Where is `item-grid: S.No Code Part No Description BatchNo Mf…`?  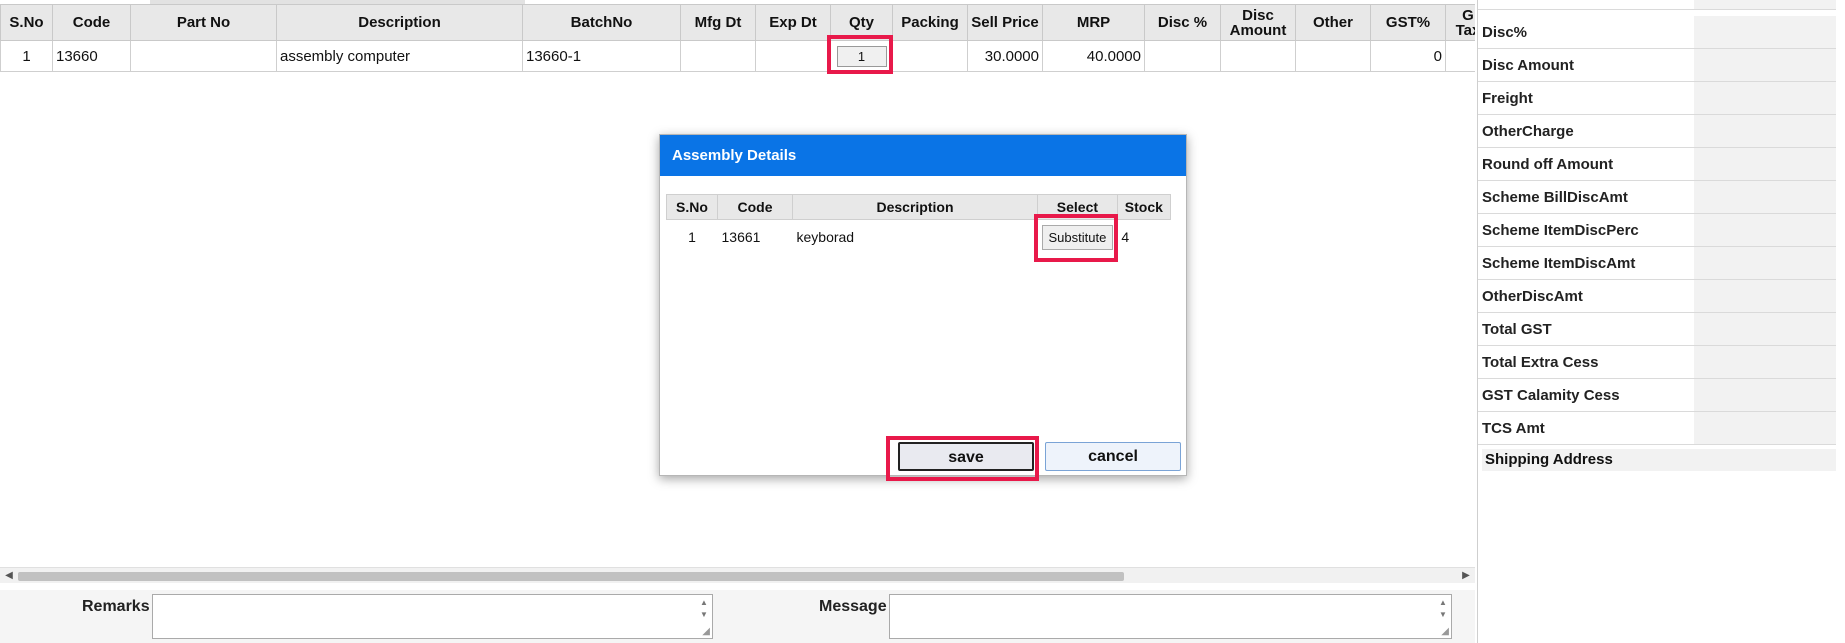
item-grid: S.No Code Part No Description BatchNo Mf… is located at coordinates (737, 38).